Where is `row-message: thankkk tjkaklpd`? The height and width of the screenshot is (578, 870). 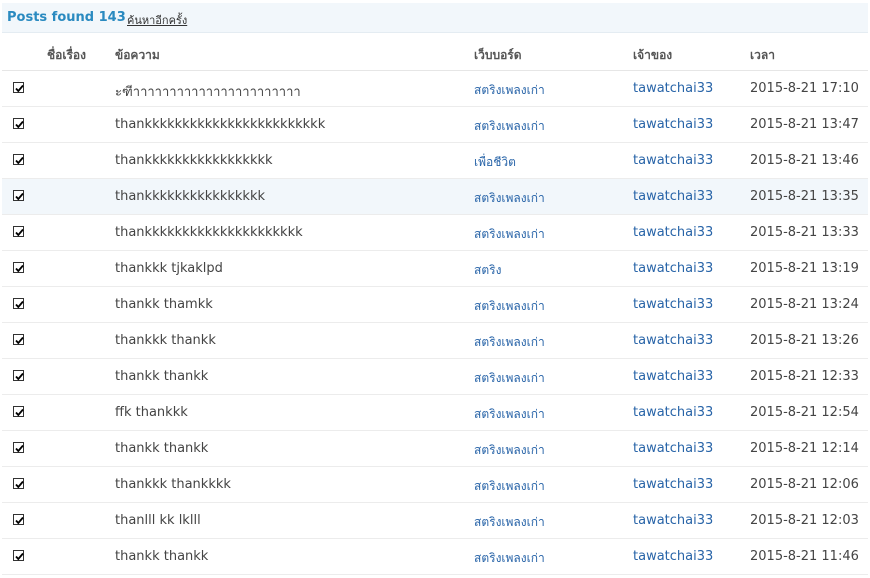 row-message: thankkk tjkaklpd is located at coordinates (169, 268).